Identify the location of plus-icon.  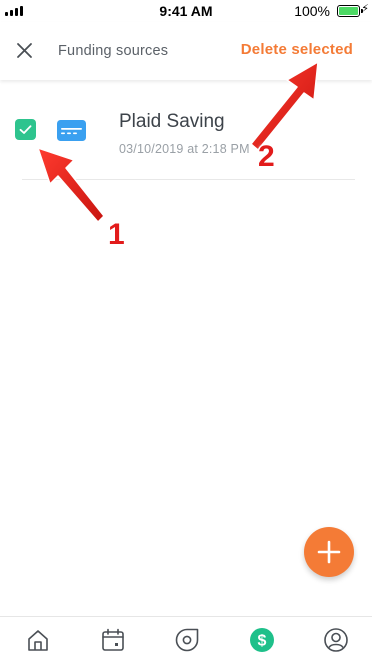
(329, 552).